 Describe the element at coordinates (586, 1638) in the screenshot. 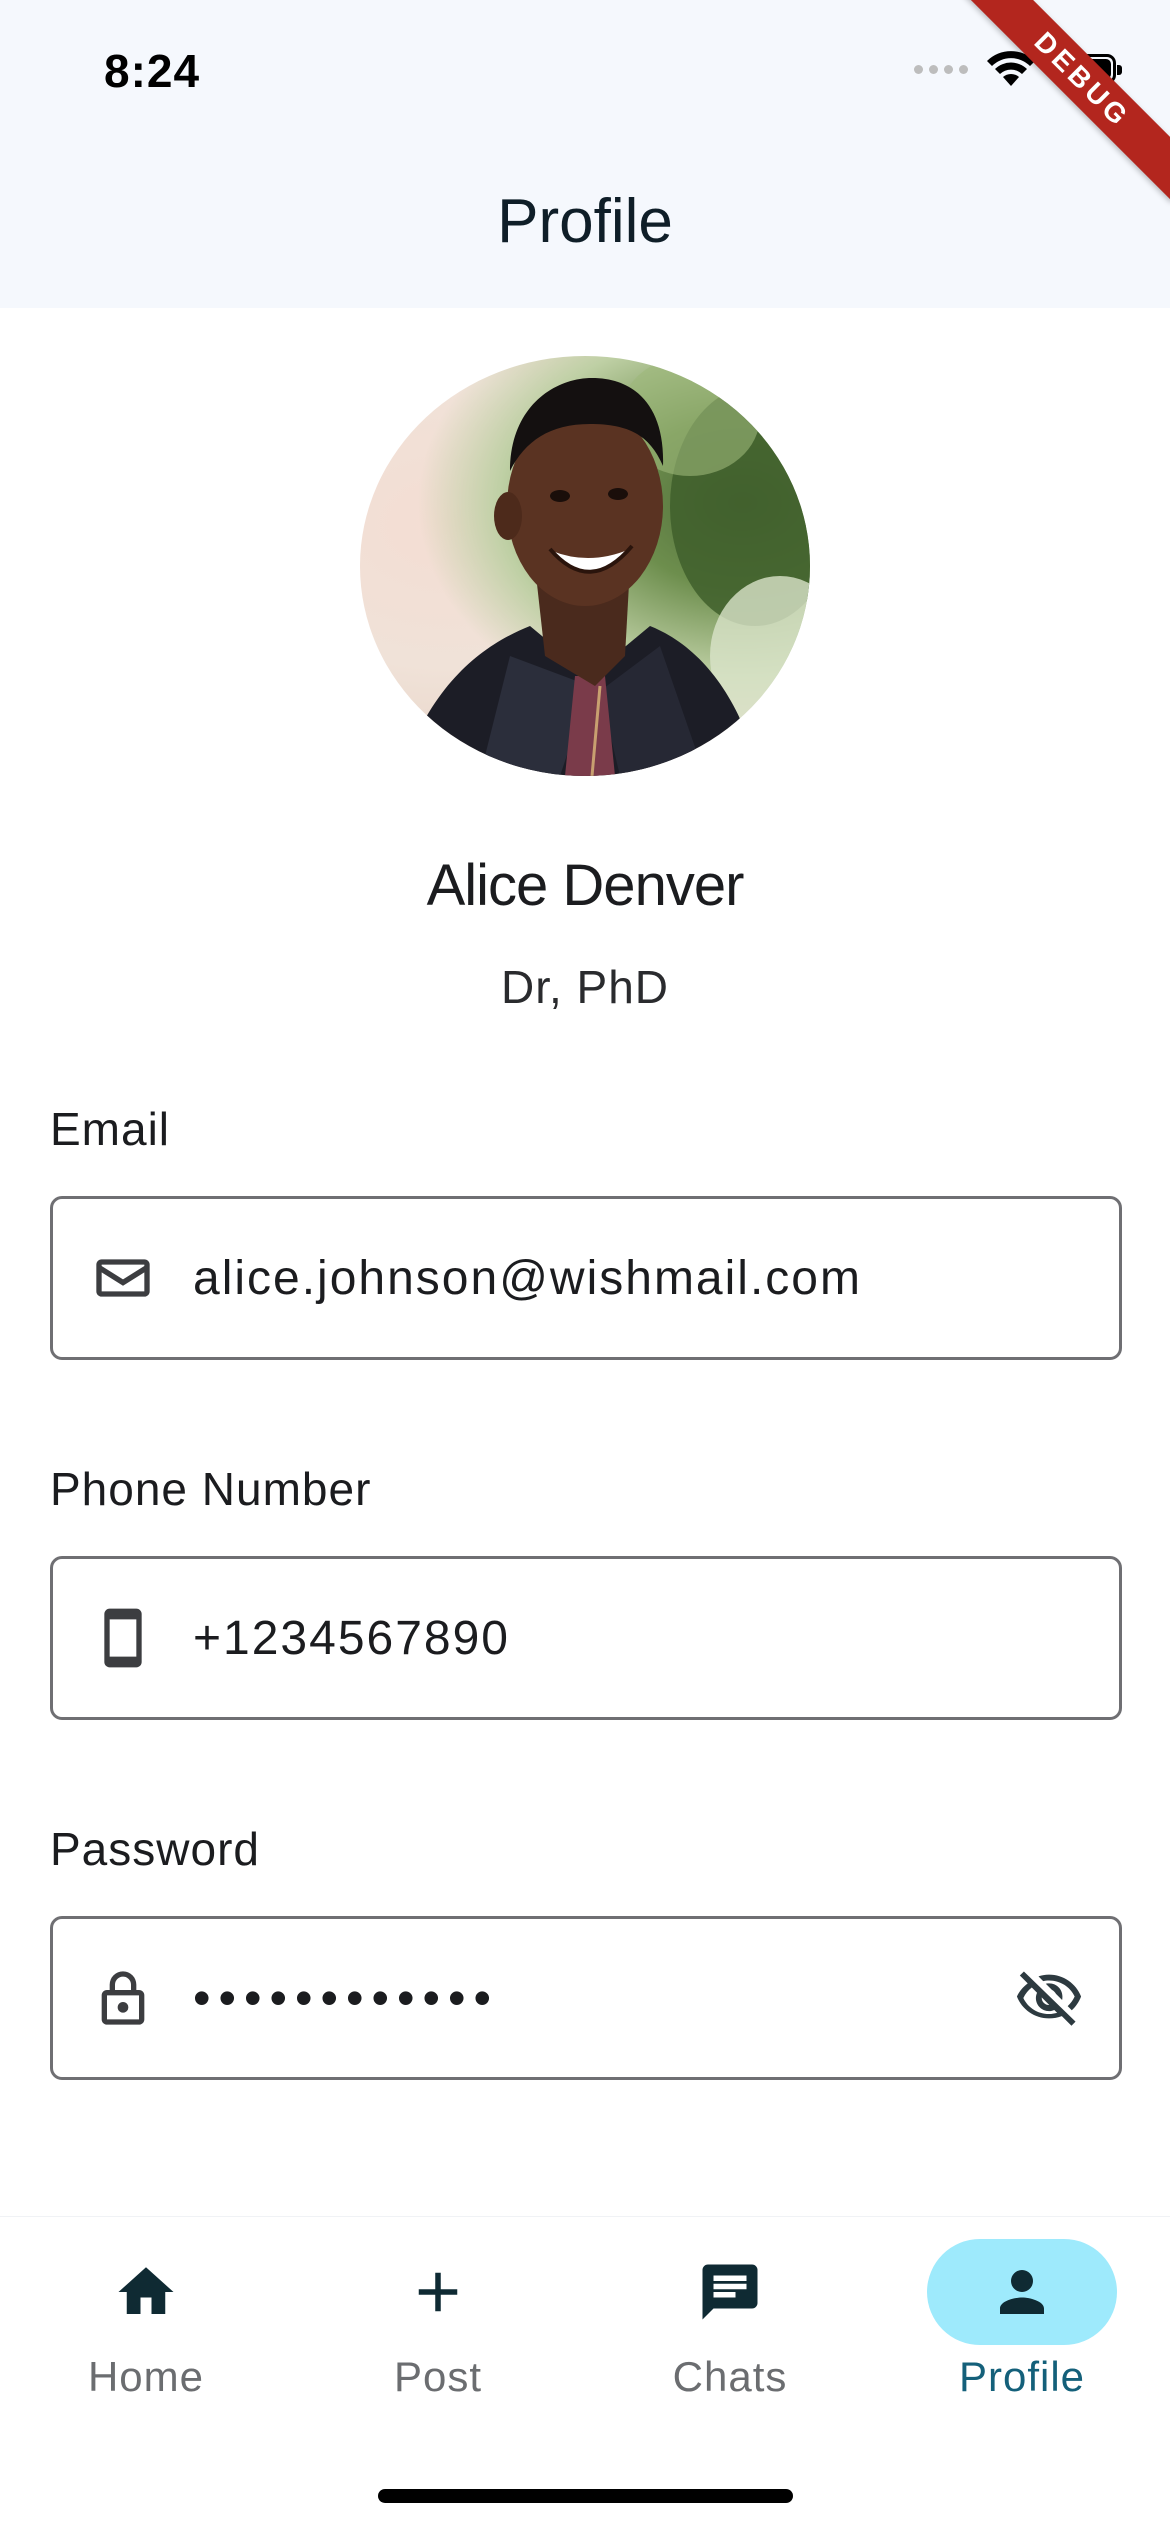

I see `phone-field: +1234567890` at that location.